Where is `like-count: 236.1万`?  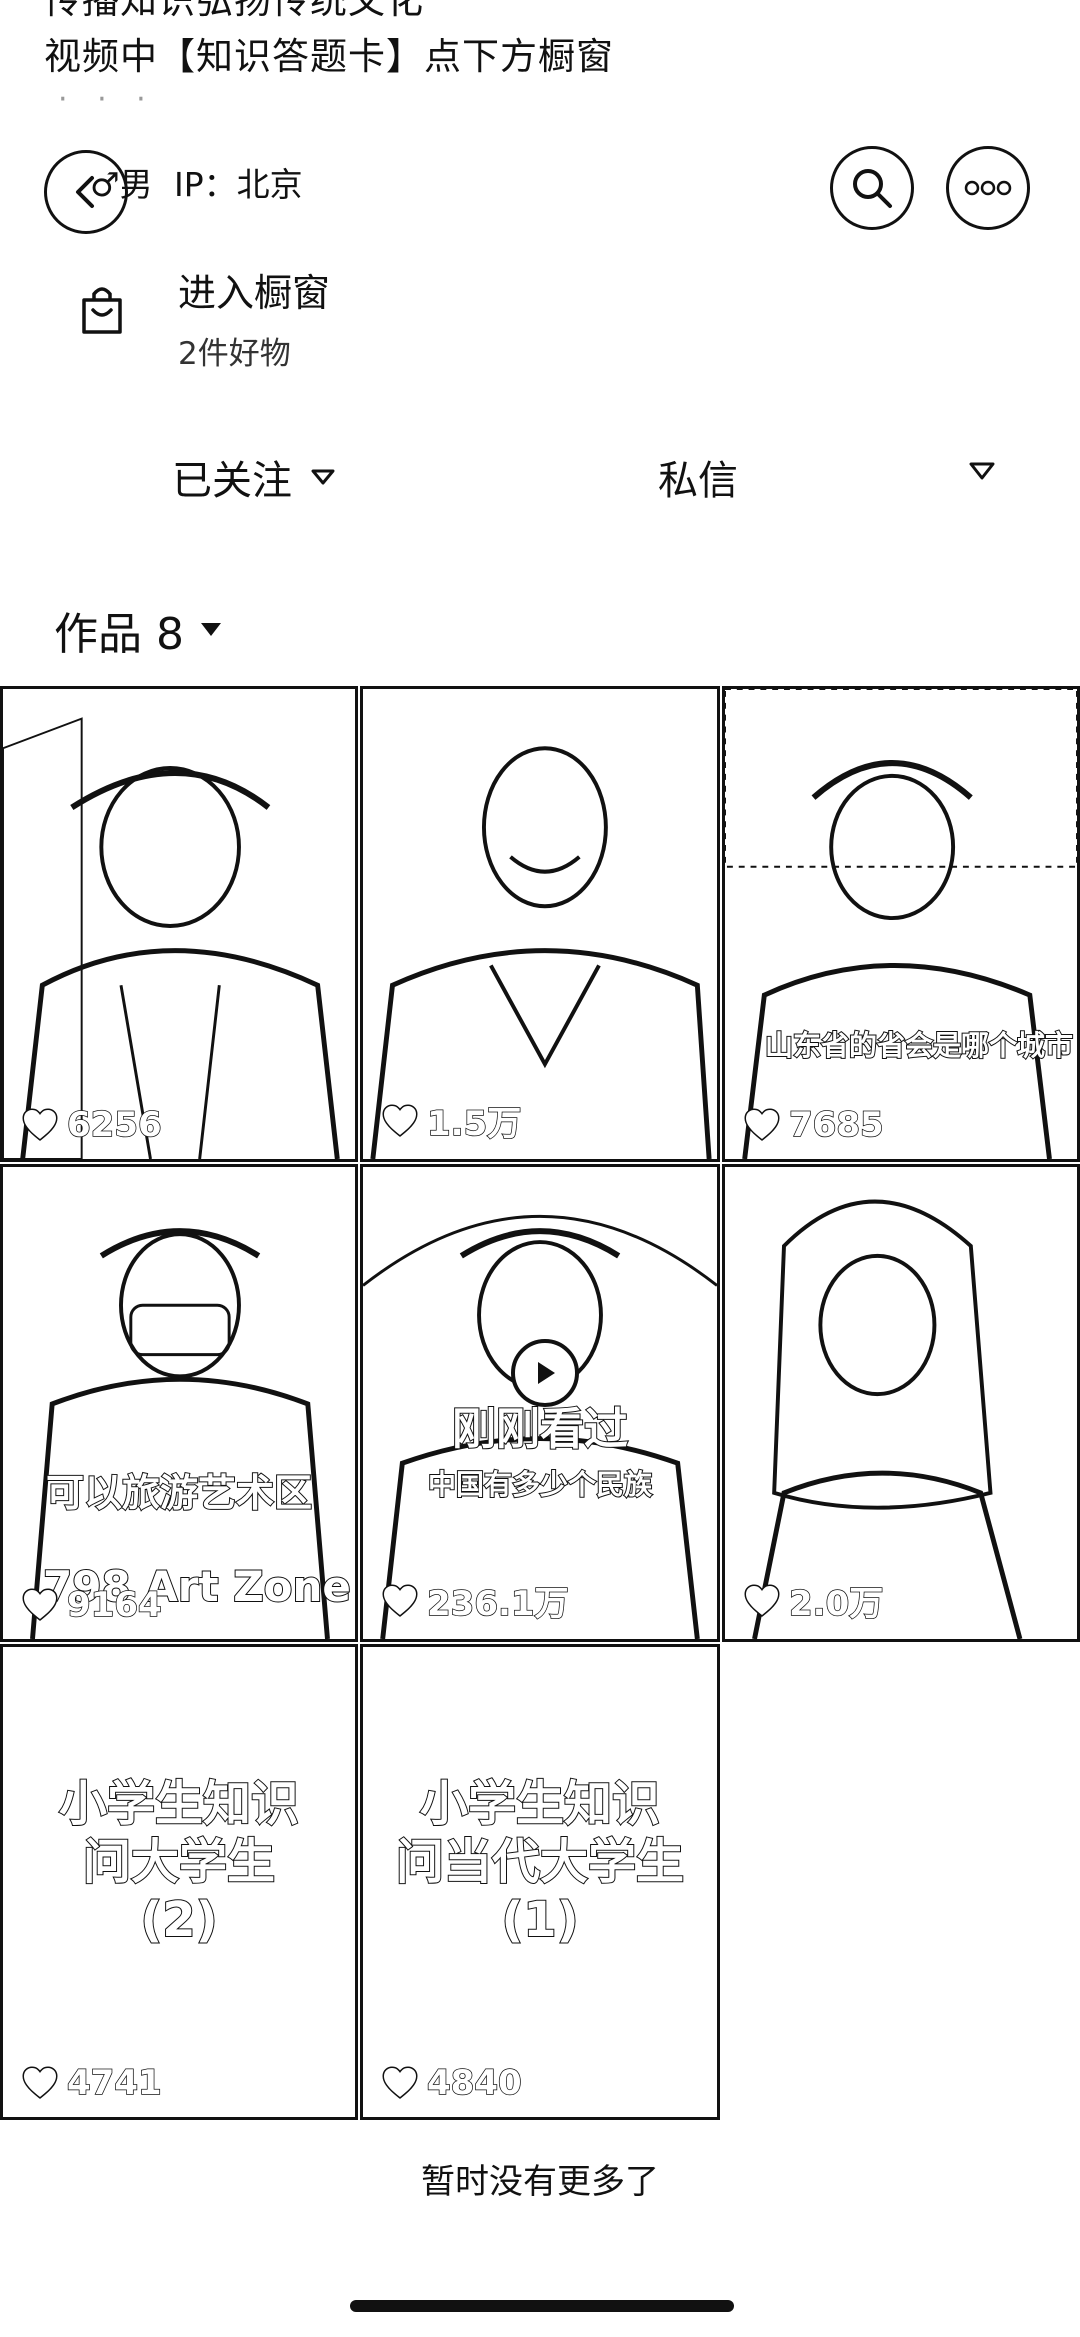 like-count: 236.1万 is located at coordinates (475, 1600).